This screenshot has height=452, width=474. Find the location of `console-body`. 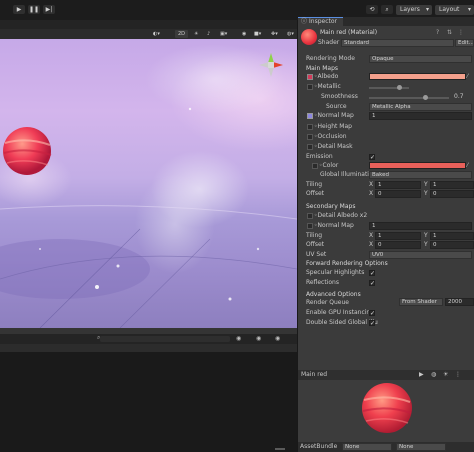

console-body is located at coordinates (148, 402).